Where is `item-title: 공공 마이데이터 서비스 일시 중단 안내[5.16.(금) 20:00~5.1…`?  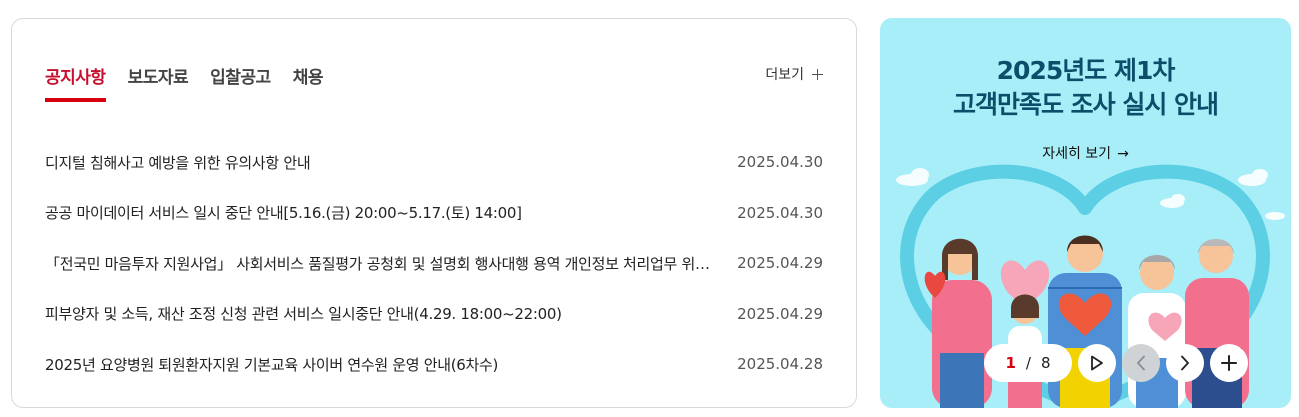
item-title: 공공 마이데이터 서비스 일시 중단 안내[5.16.(금) 20:00~5.1… is located at coordinates (283, 212).